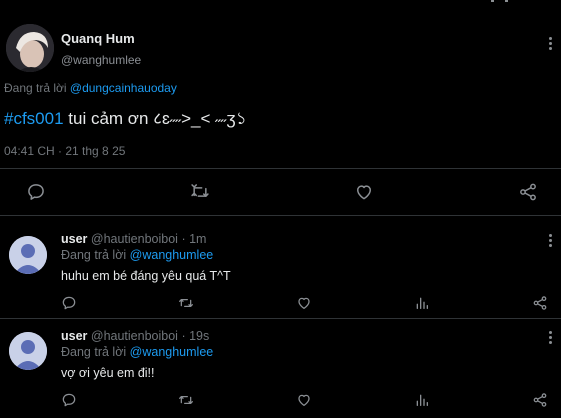 Image resolution: width=561 pixels, height=418 pixels. What do you see at coordinates (64, 151) in the screenshot?
I see `post-timestamp: 04:41 CH · 21 thg 8 25` at bounding box center [64, 151].